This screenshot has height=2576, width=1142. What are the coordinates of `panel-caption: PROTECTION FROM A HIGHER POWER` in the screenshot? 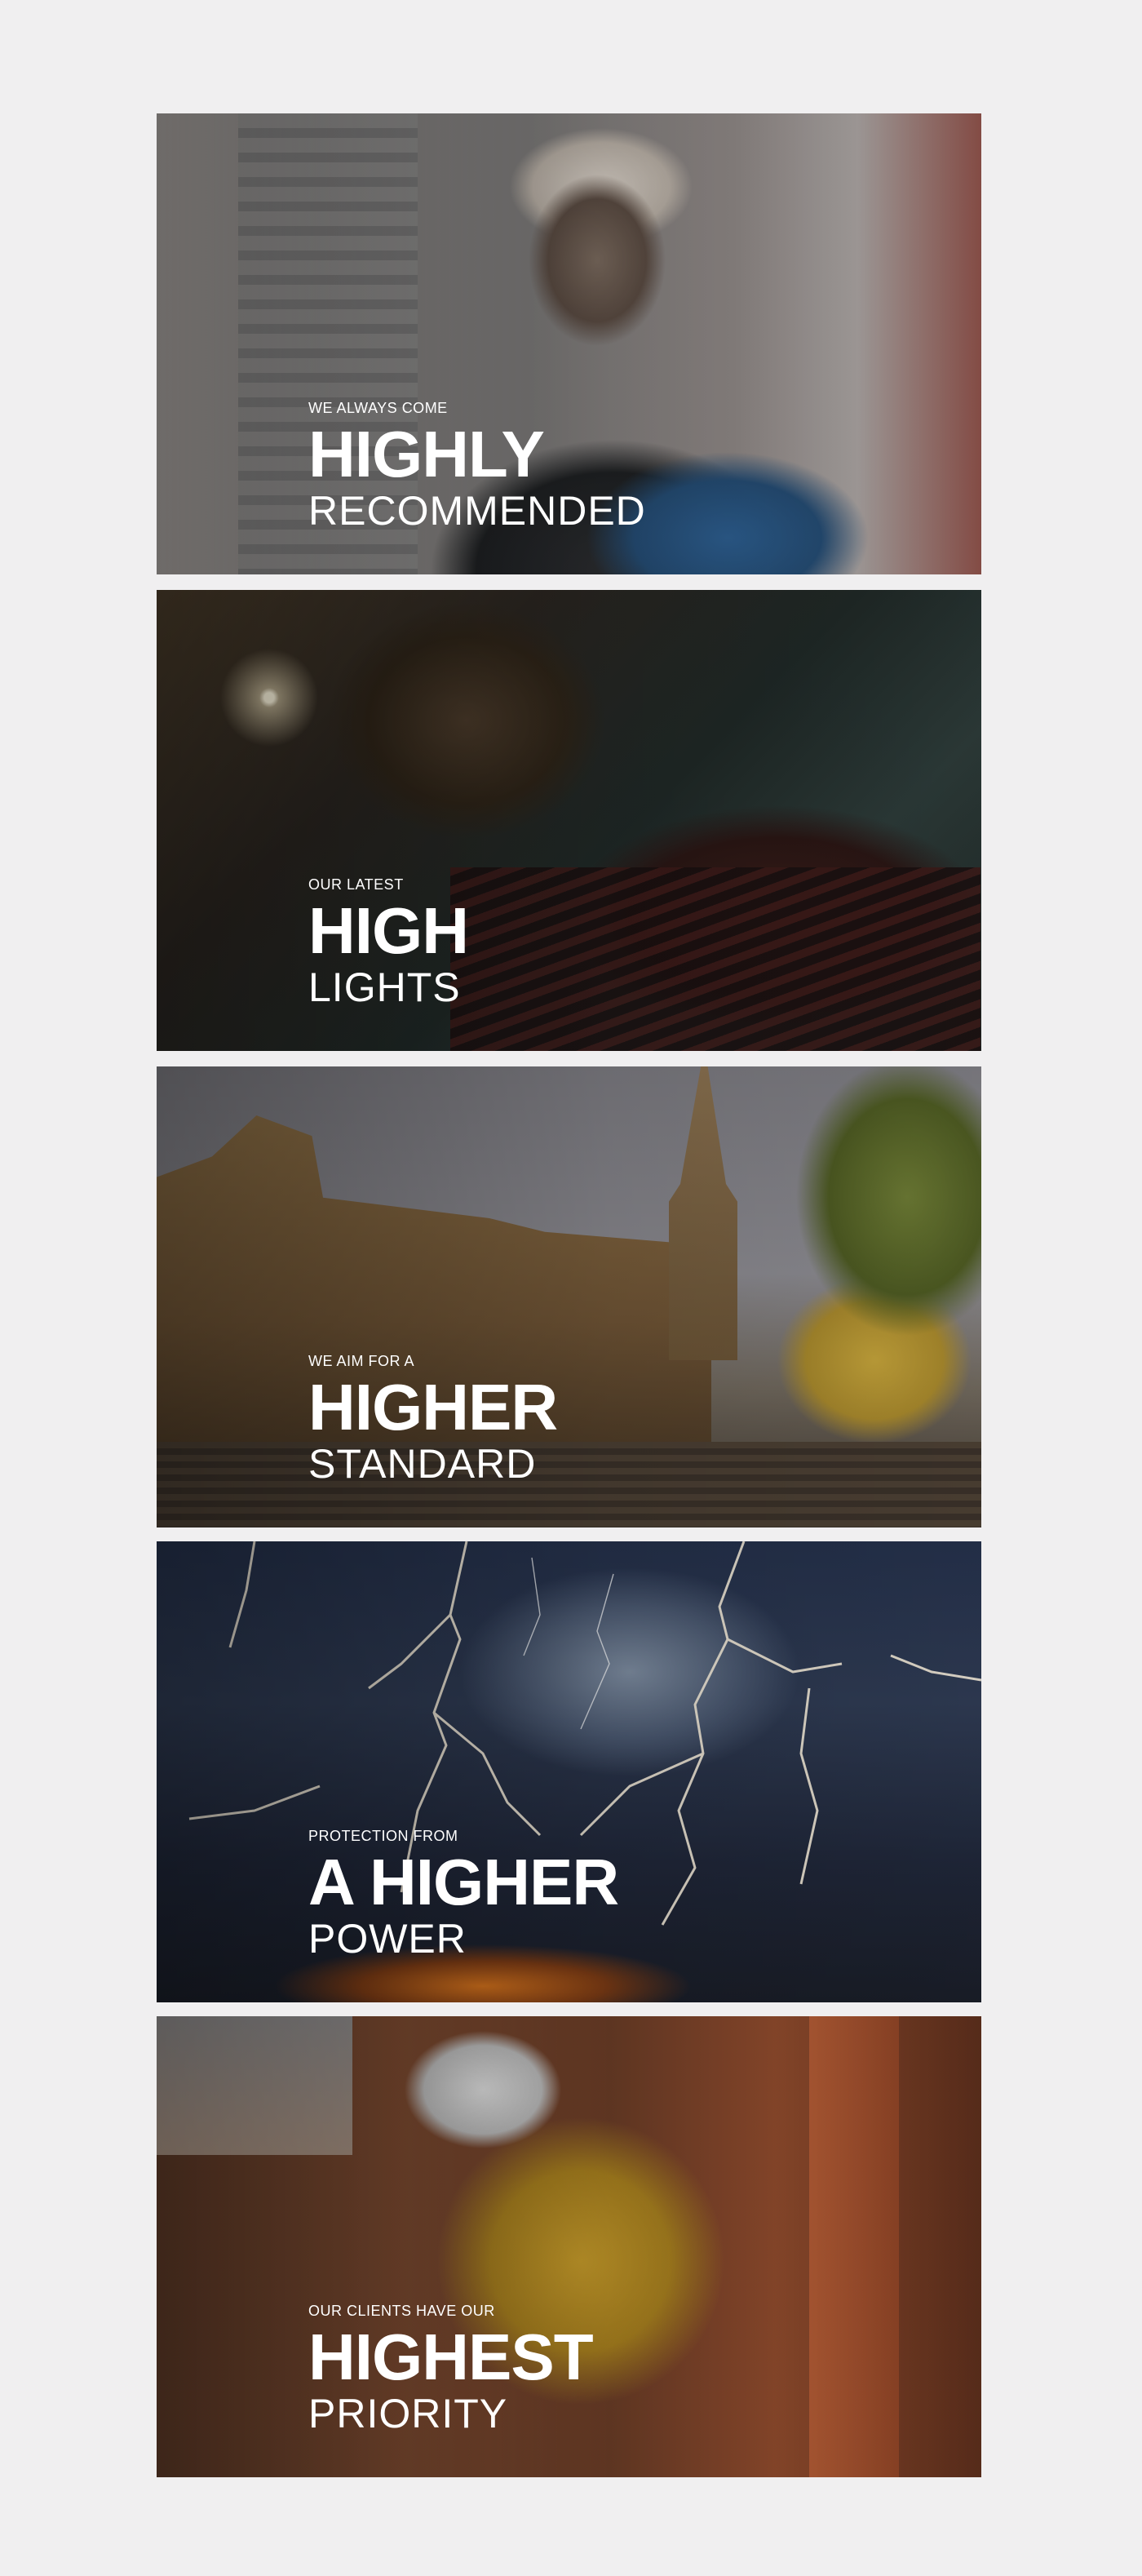 It's located at (464, 1895).